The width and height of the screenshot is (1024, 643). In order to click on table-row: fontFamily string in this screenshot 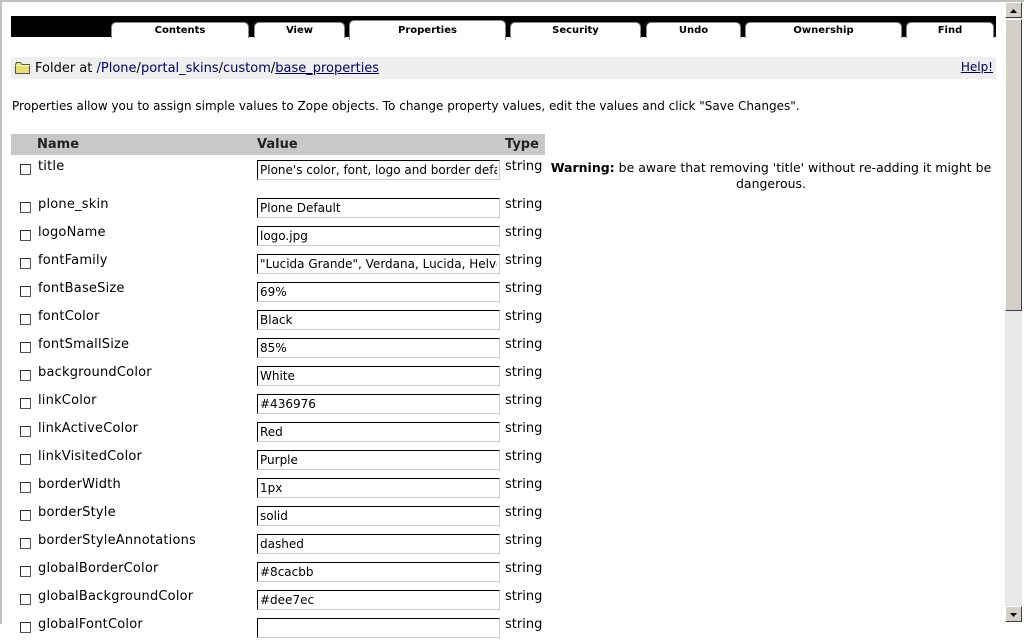, I will do `click(506, 265)`.